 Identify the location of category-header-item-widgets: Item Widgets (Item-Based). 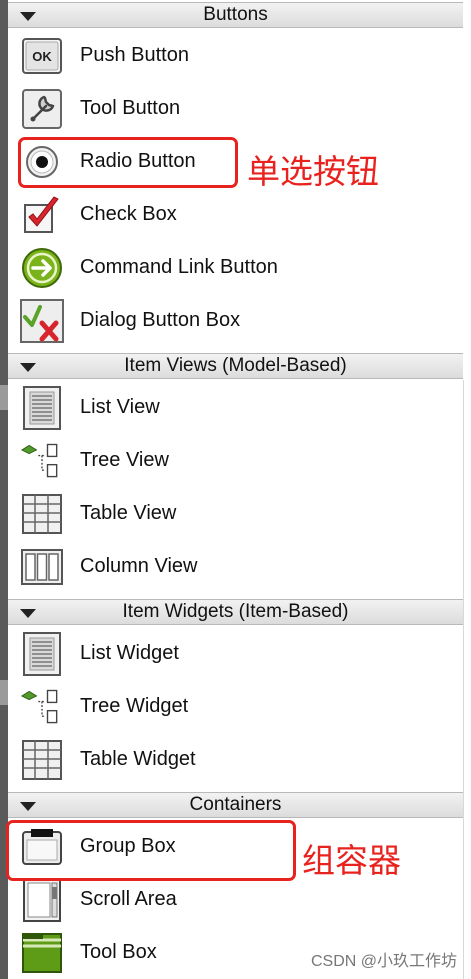
(235, 612).